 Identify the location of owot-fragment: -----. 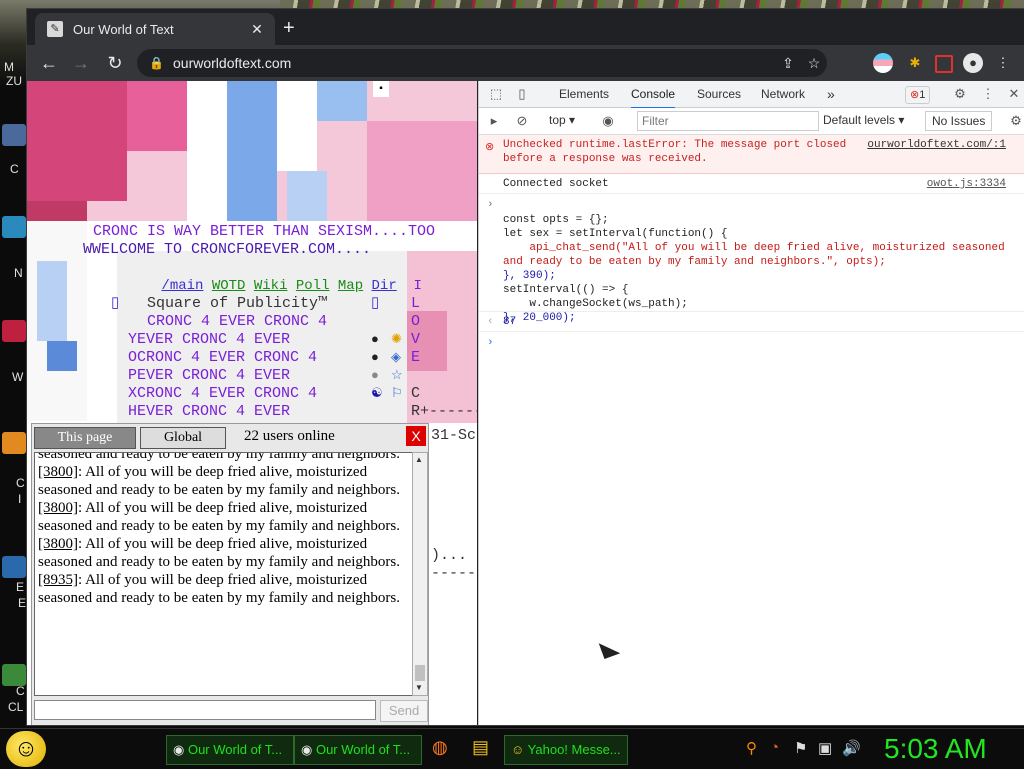
(454, 573).